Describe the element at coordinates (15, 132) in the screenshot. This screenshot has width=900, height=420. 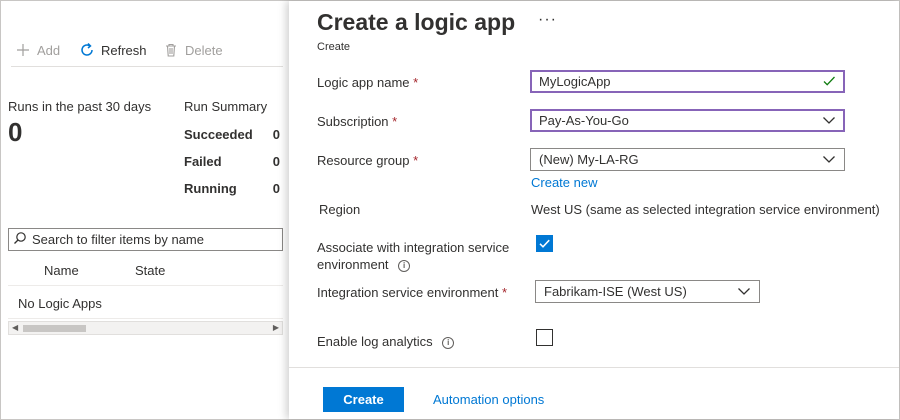
I see `runs-count: 0` at that location.